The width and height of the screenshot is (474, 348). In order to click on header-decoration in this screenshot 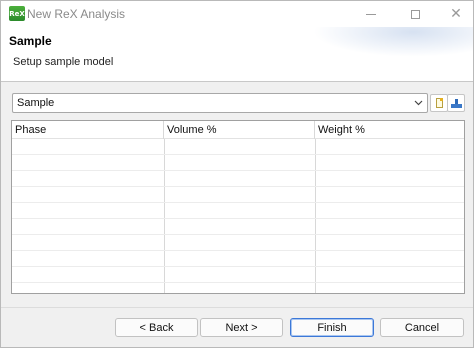, I will do `click(393, 42)`.